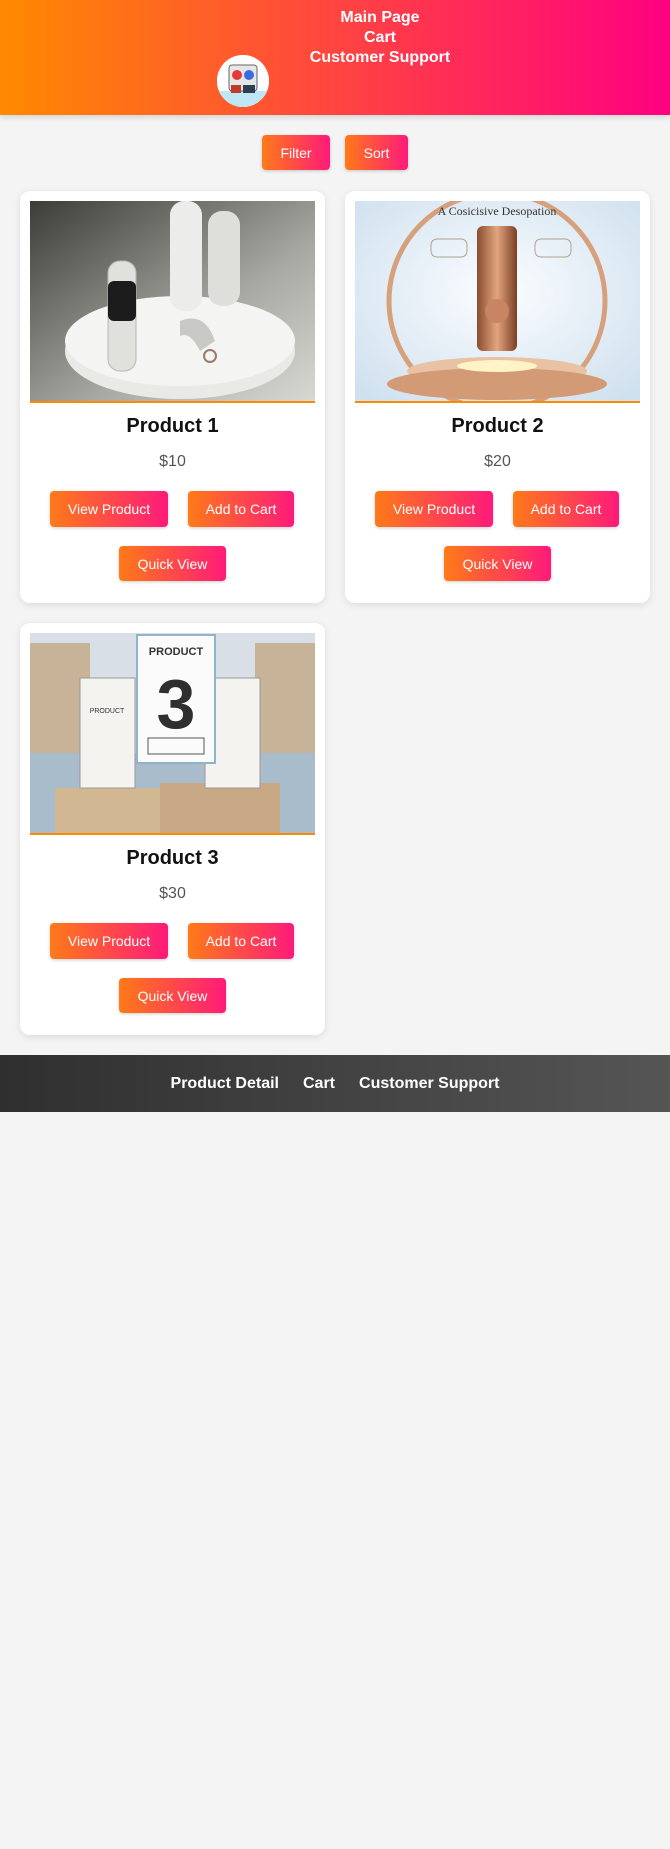  What do you see at coordinates (296, 152) in the screenshot?
I see `filter-button: Filter` at bounding box center [296, 152].